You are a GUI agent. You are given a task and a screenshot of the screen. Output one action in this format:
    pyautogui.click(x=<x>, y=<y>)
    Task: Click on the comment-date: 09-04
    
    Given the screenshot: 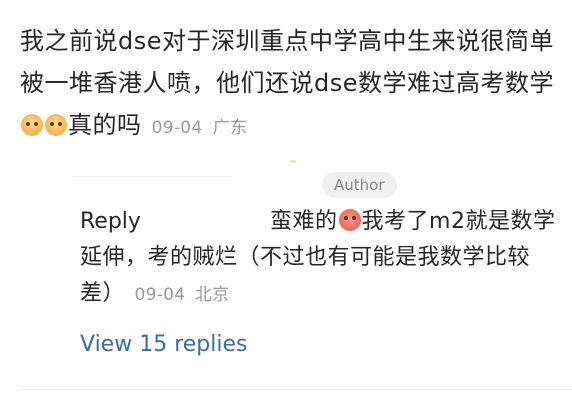 What is the action you would take?
    pyautogui.click(x=177, y=128)
    